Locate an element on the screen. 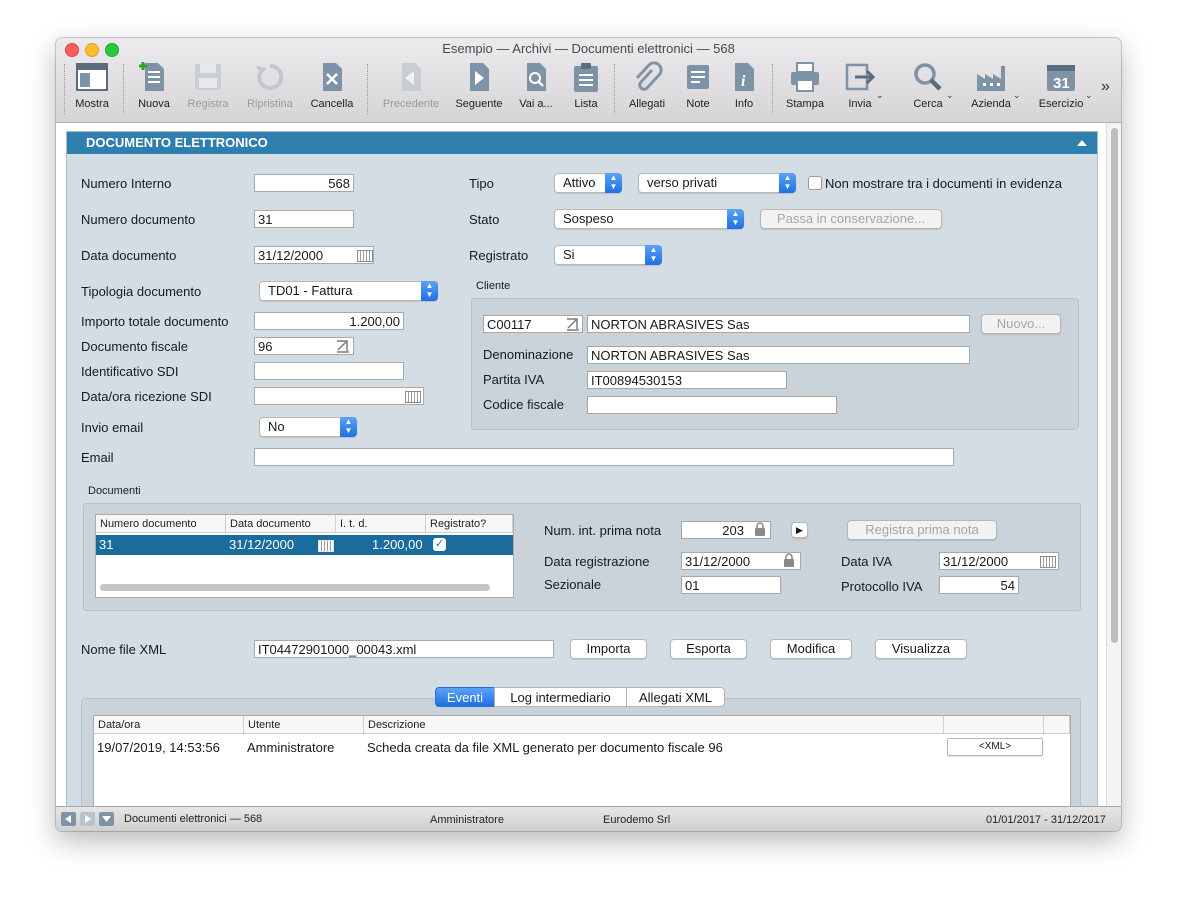  modifica-button: Modifica is located at coordinates (811, 649).